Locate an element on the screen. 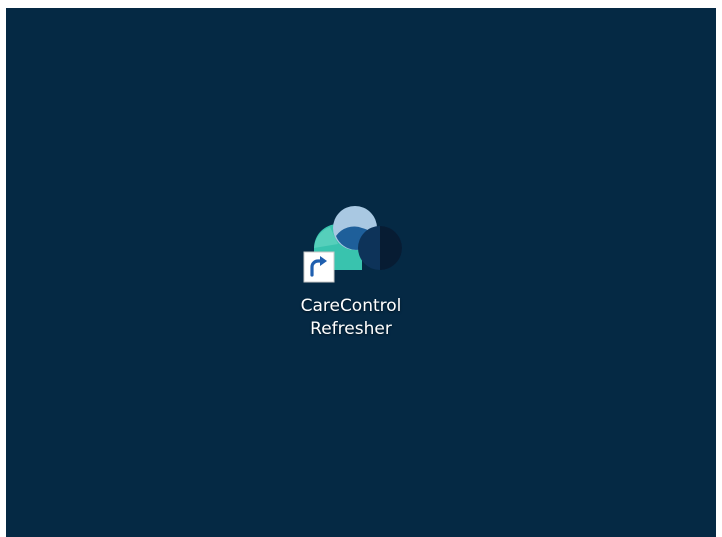  shortcut-label-line1: CareControl is located at coordinates (351, 306).